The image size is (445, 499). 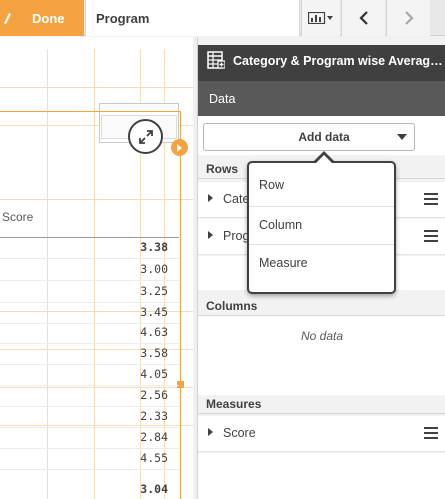 I want to click on section-divider, so click(x=321, y=413).